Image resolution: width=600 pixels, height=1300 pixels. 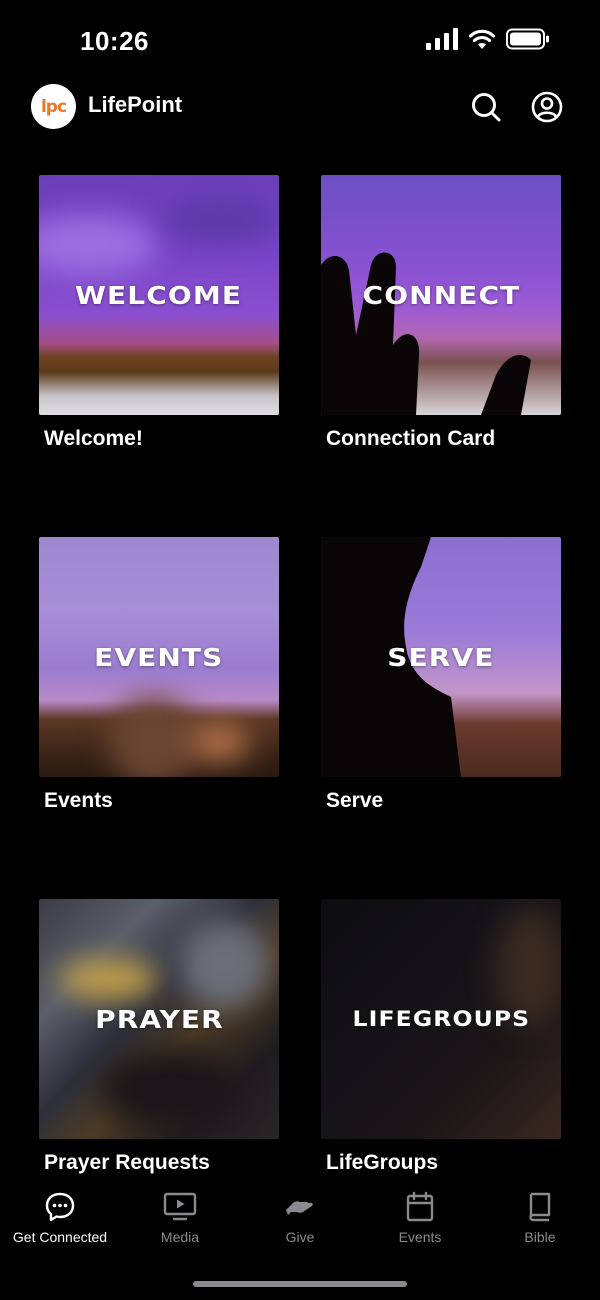 I want to click on chat-bubble-icon, so click(x=60, y=1207).